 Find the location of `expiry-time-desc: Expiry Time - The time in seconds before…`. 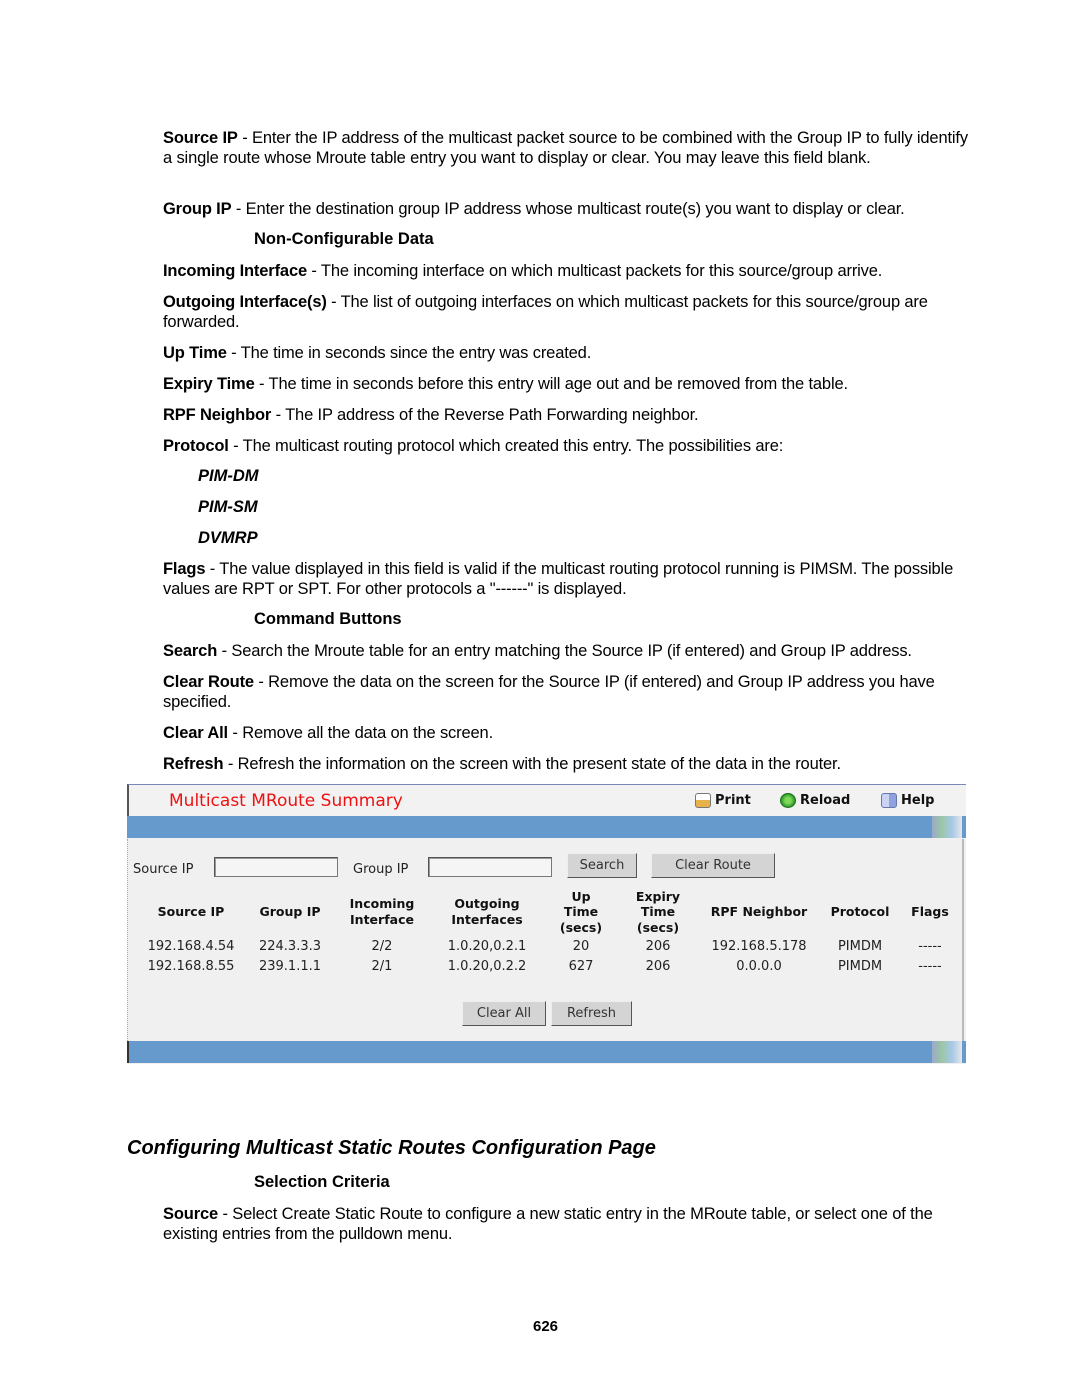

expiry-time-desc: Expiry Time - The time in seconds before… is located at coordinates (569, 384).